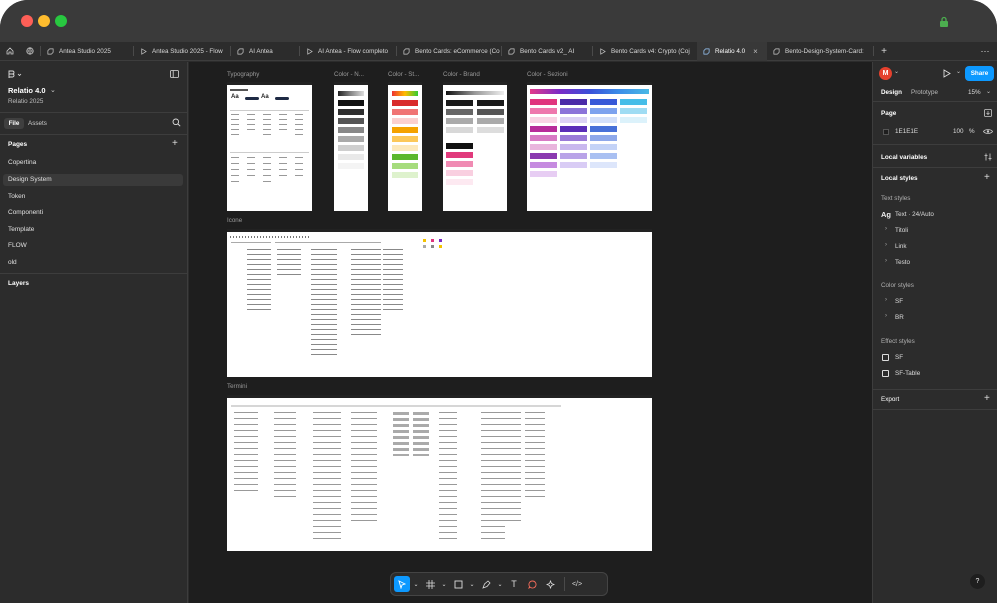 The height and width of the screenshot is (603, 997). Describe the element at coordinates (988, 91) in the screenshot. I see `zoom-dropdown-icon: ⌄` at that location.